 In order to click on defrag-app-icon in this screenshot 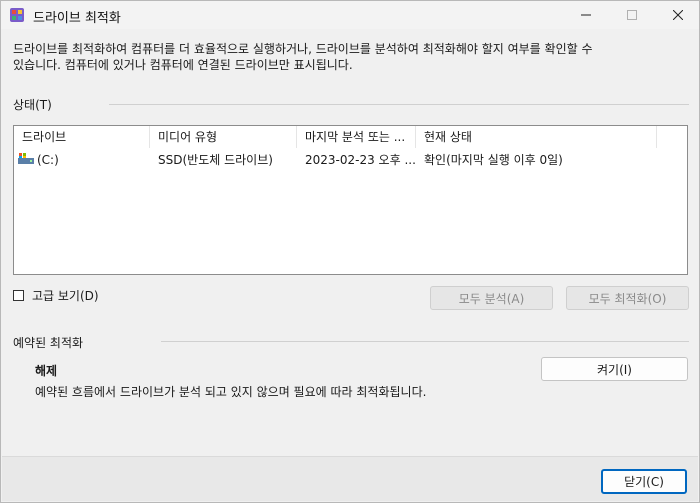, I will do `click(17, 15)`.